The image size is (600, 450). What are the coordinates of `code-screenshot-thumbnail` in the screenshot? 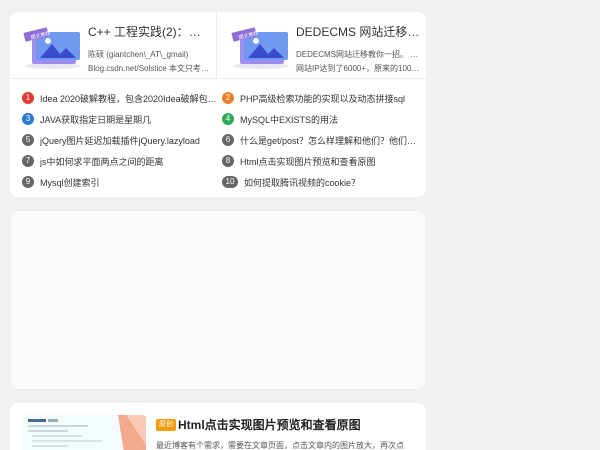 It's located at (84, 432).